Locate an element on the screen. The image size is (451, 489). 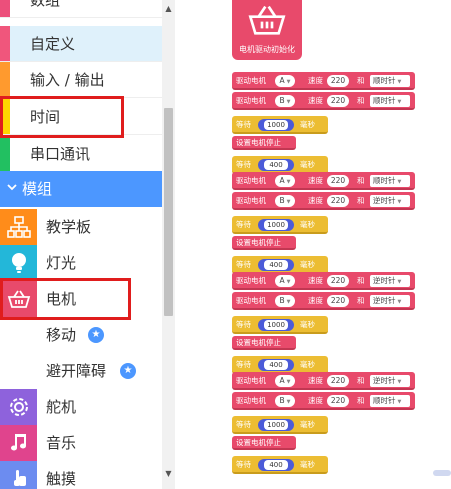
wait-block: 等待 400 毫秒 is located at coordinates (280, 465).